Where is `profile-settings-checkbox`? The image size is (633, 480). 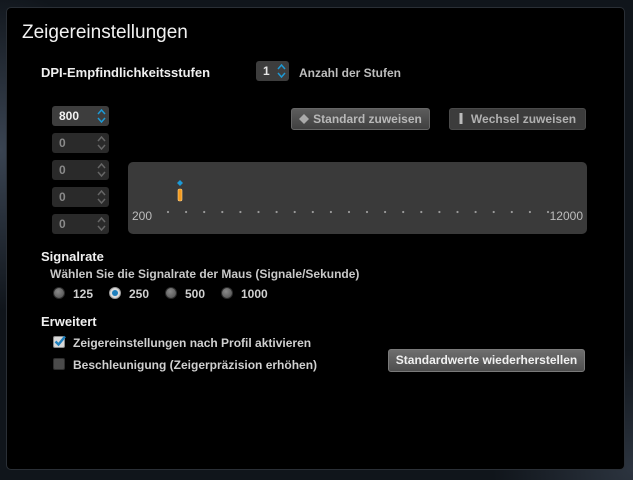 profile-settings-checkbox is located at coordinates (59, 341).